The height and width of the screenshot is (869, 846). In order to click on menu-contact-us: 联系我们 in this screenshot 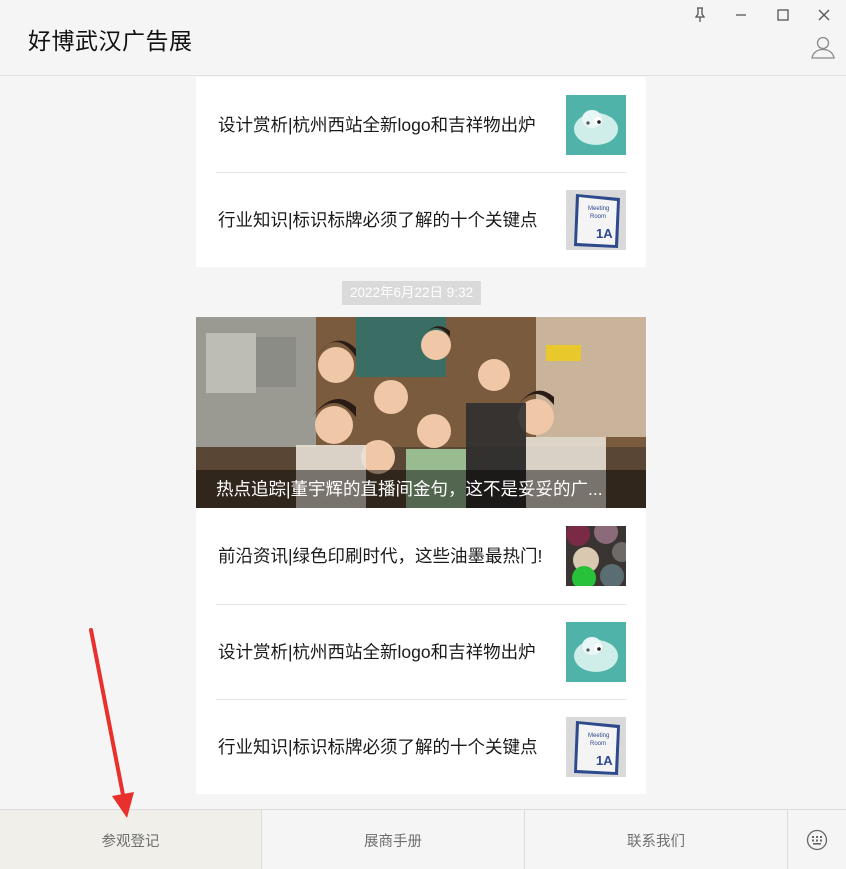, I will do `click(656, 839)`.